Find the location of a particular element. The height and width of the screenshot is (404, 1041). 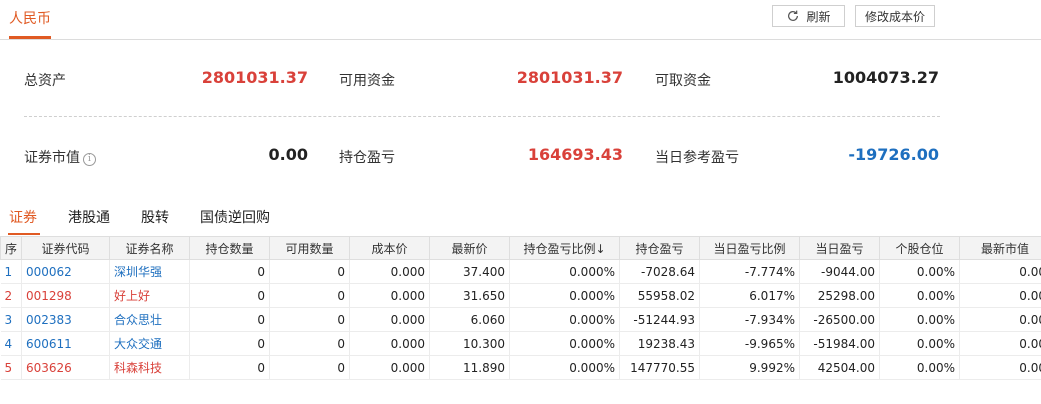

cell-code: 600611 is located at coordinates (65, 343).